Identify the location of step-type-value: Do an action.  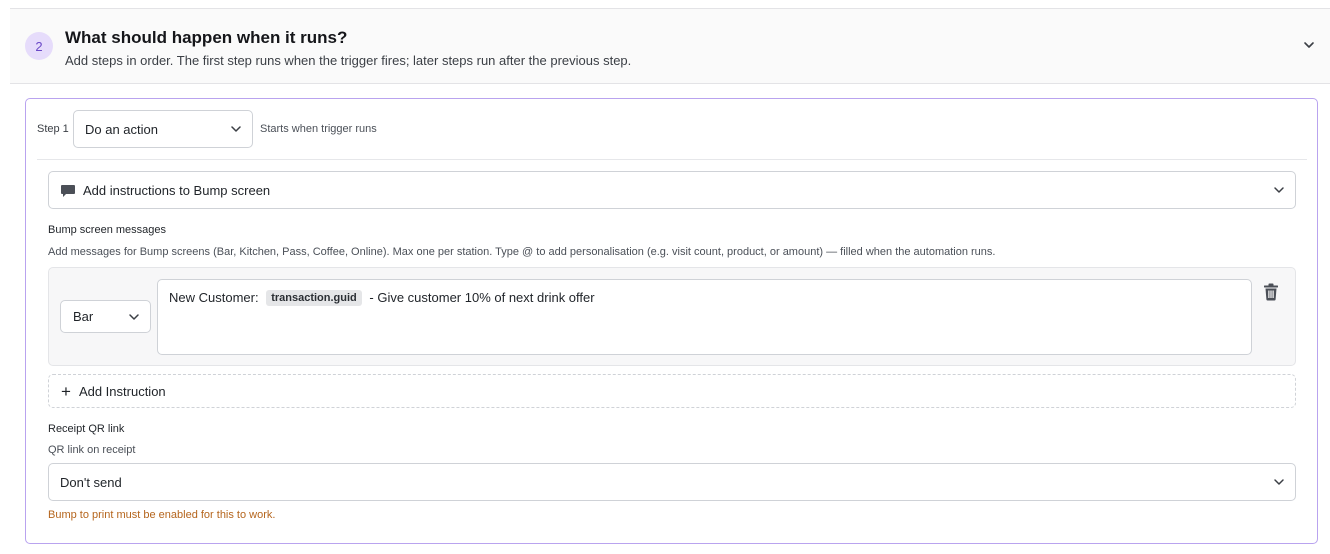
(121, 129).